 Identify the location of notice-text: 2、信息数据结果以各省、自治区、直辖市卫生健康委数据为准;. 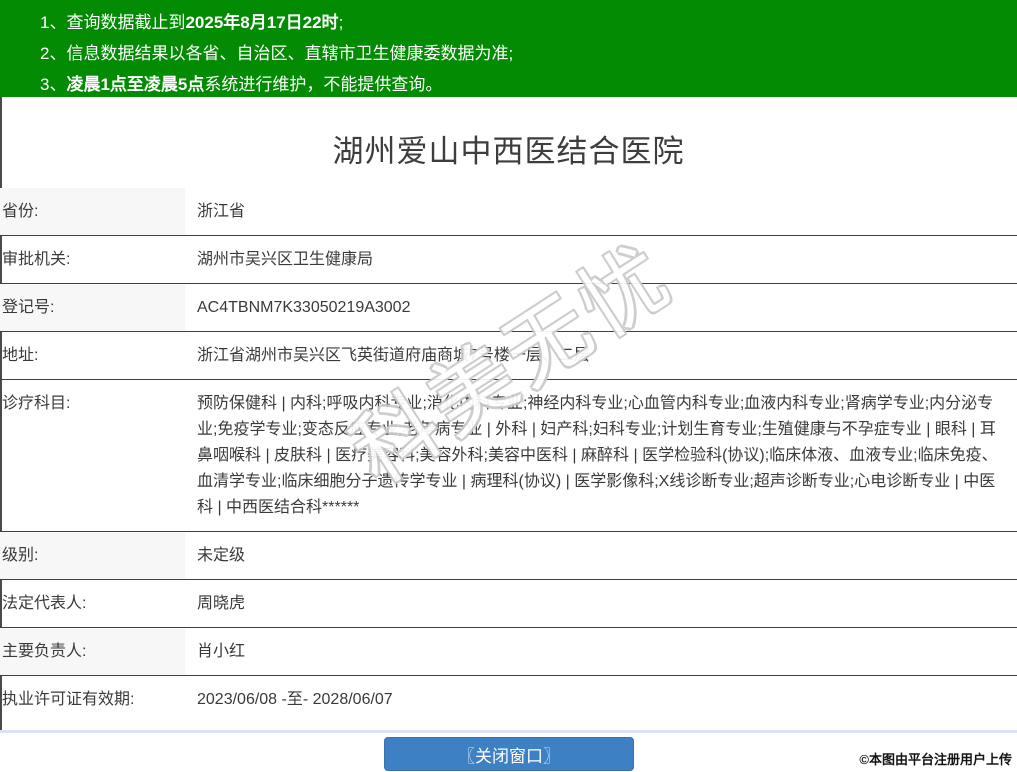
(277, 53).